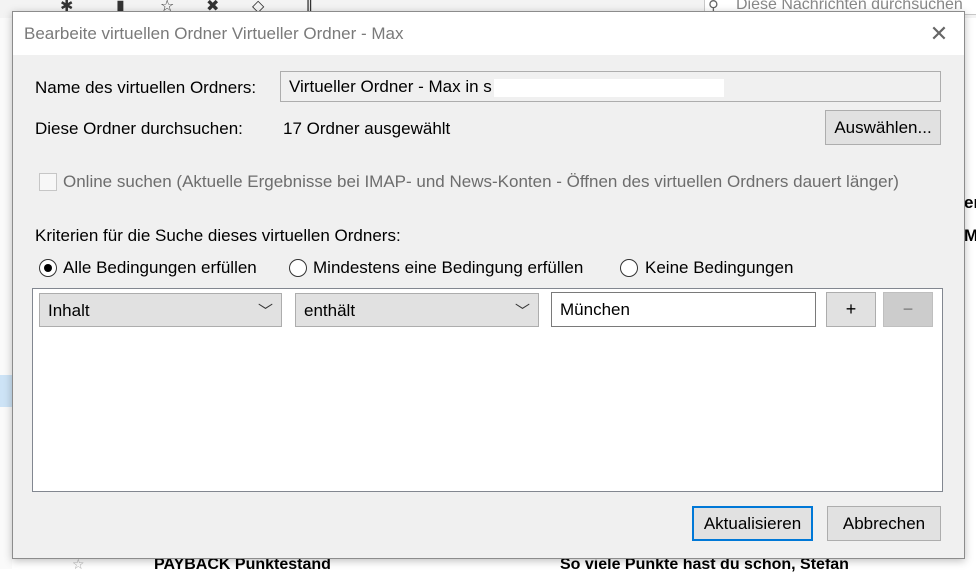 The width and height of the screenshot is (976, 574). What do you see at coordinates (970, 235) in the screenshot?
I see `background-text-fragment: M` at bounding box center [970, 235].